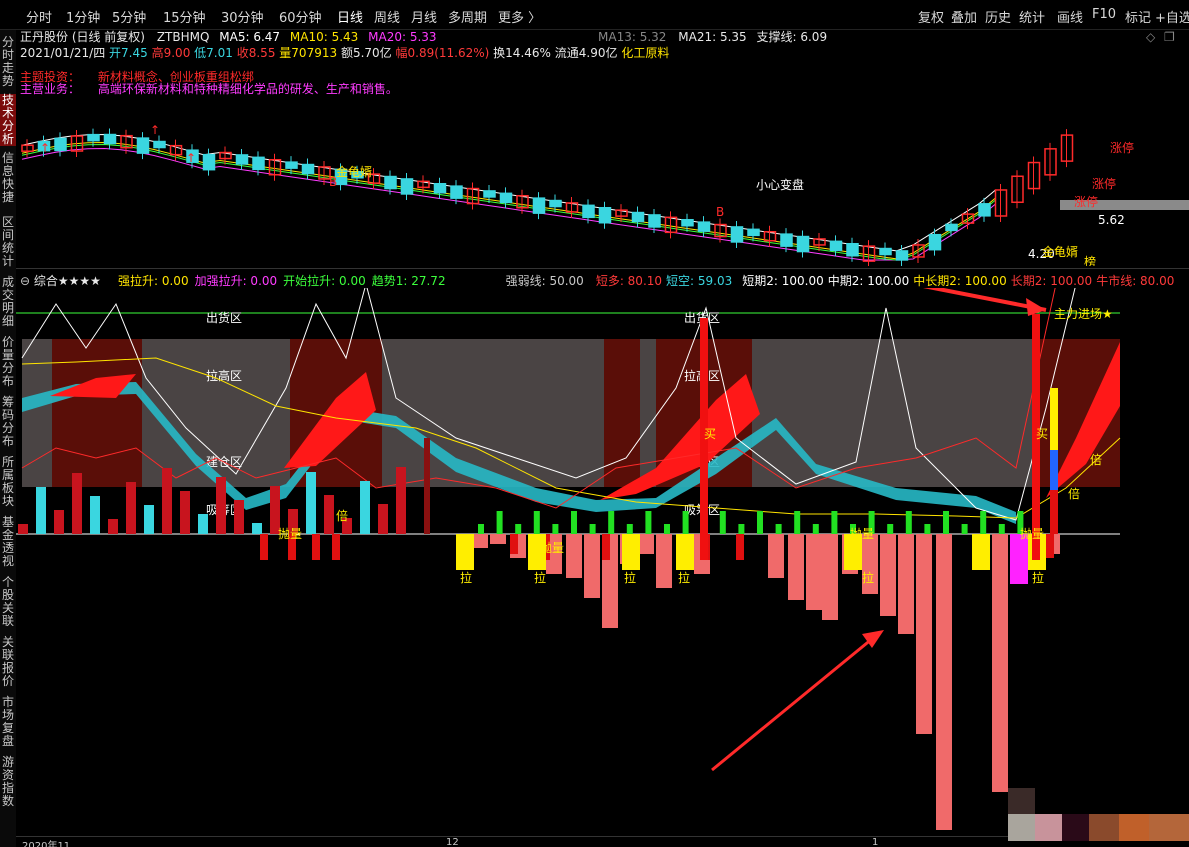 The image size is (1189, 847). What do you see at coordinates (1169, 37) in the screenshot?
I see `window-restore-icon: ❐` at bounding box center [1169, 37].